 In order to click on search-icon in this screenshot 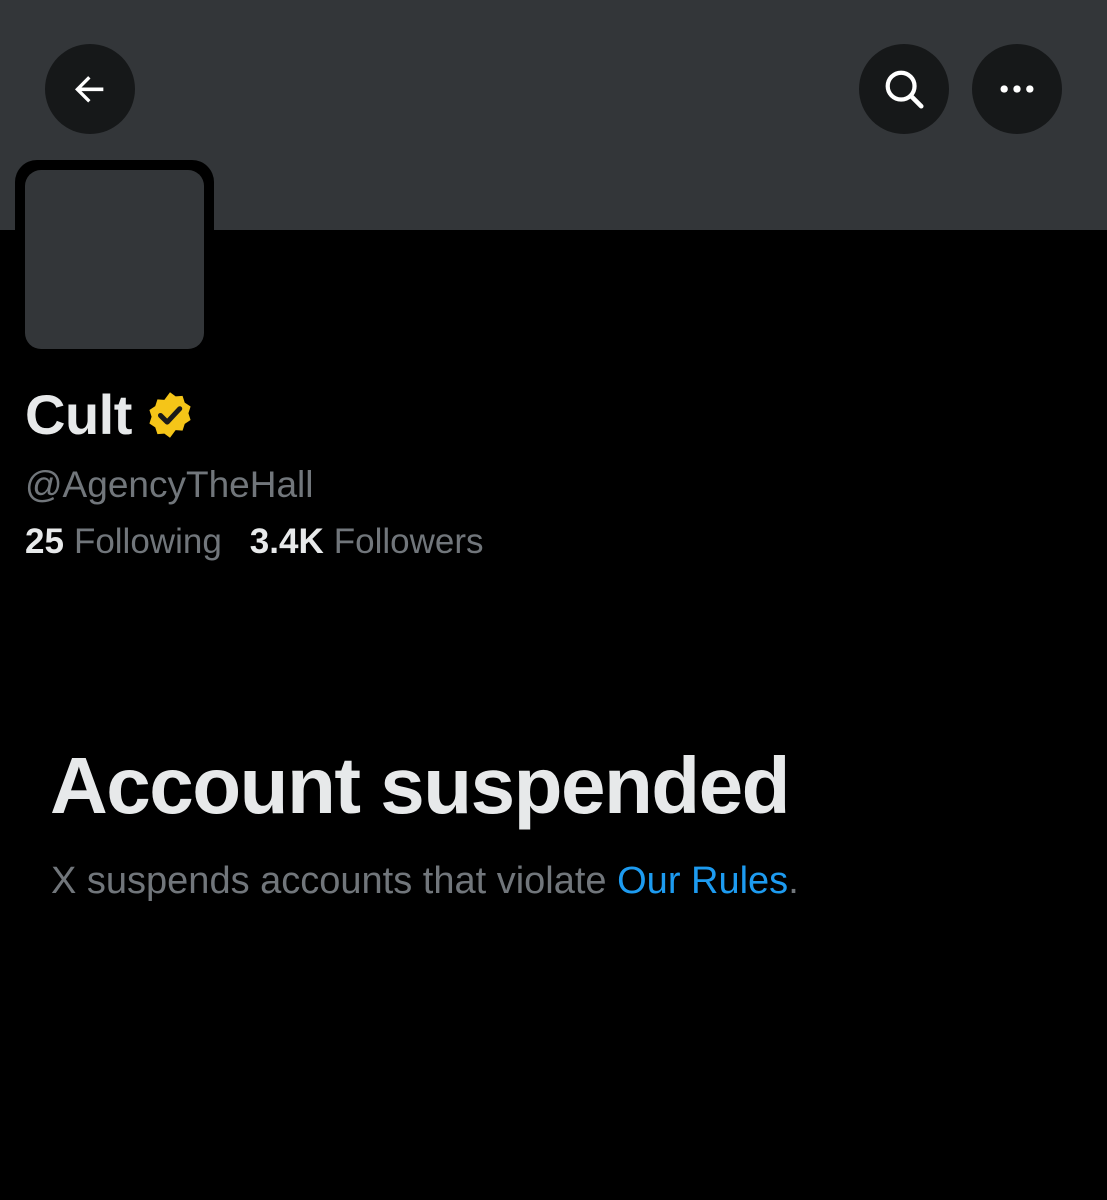, I will do `click(904, 89)`.